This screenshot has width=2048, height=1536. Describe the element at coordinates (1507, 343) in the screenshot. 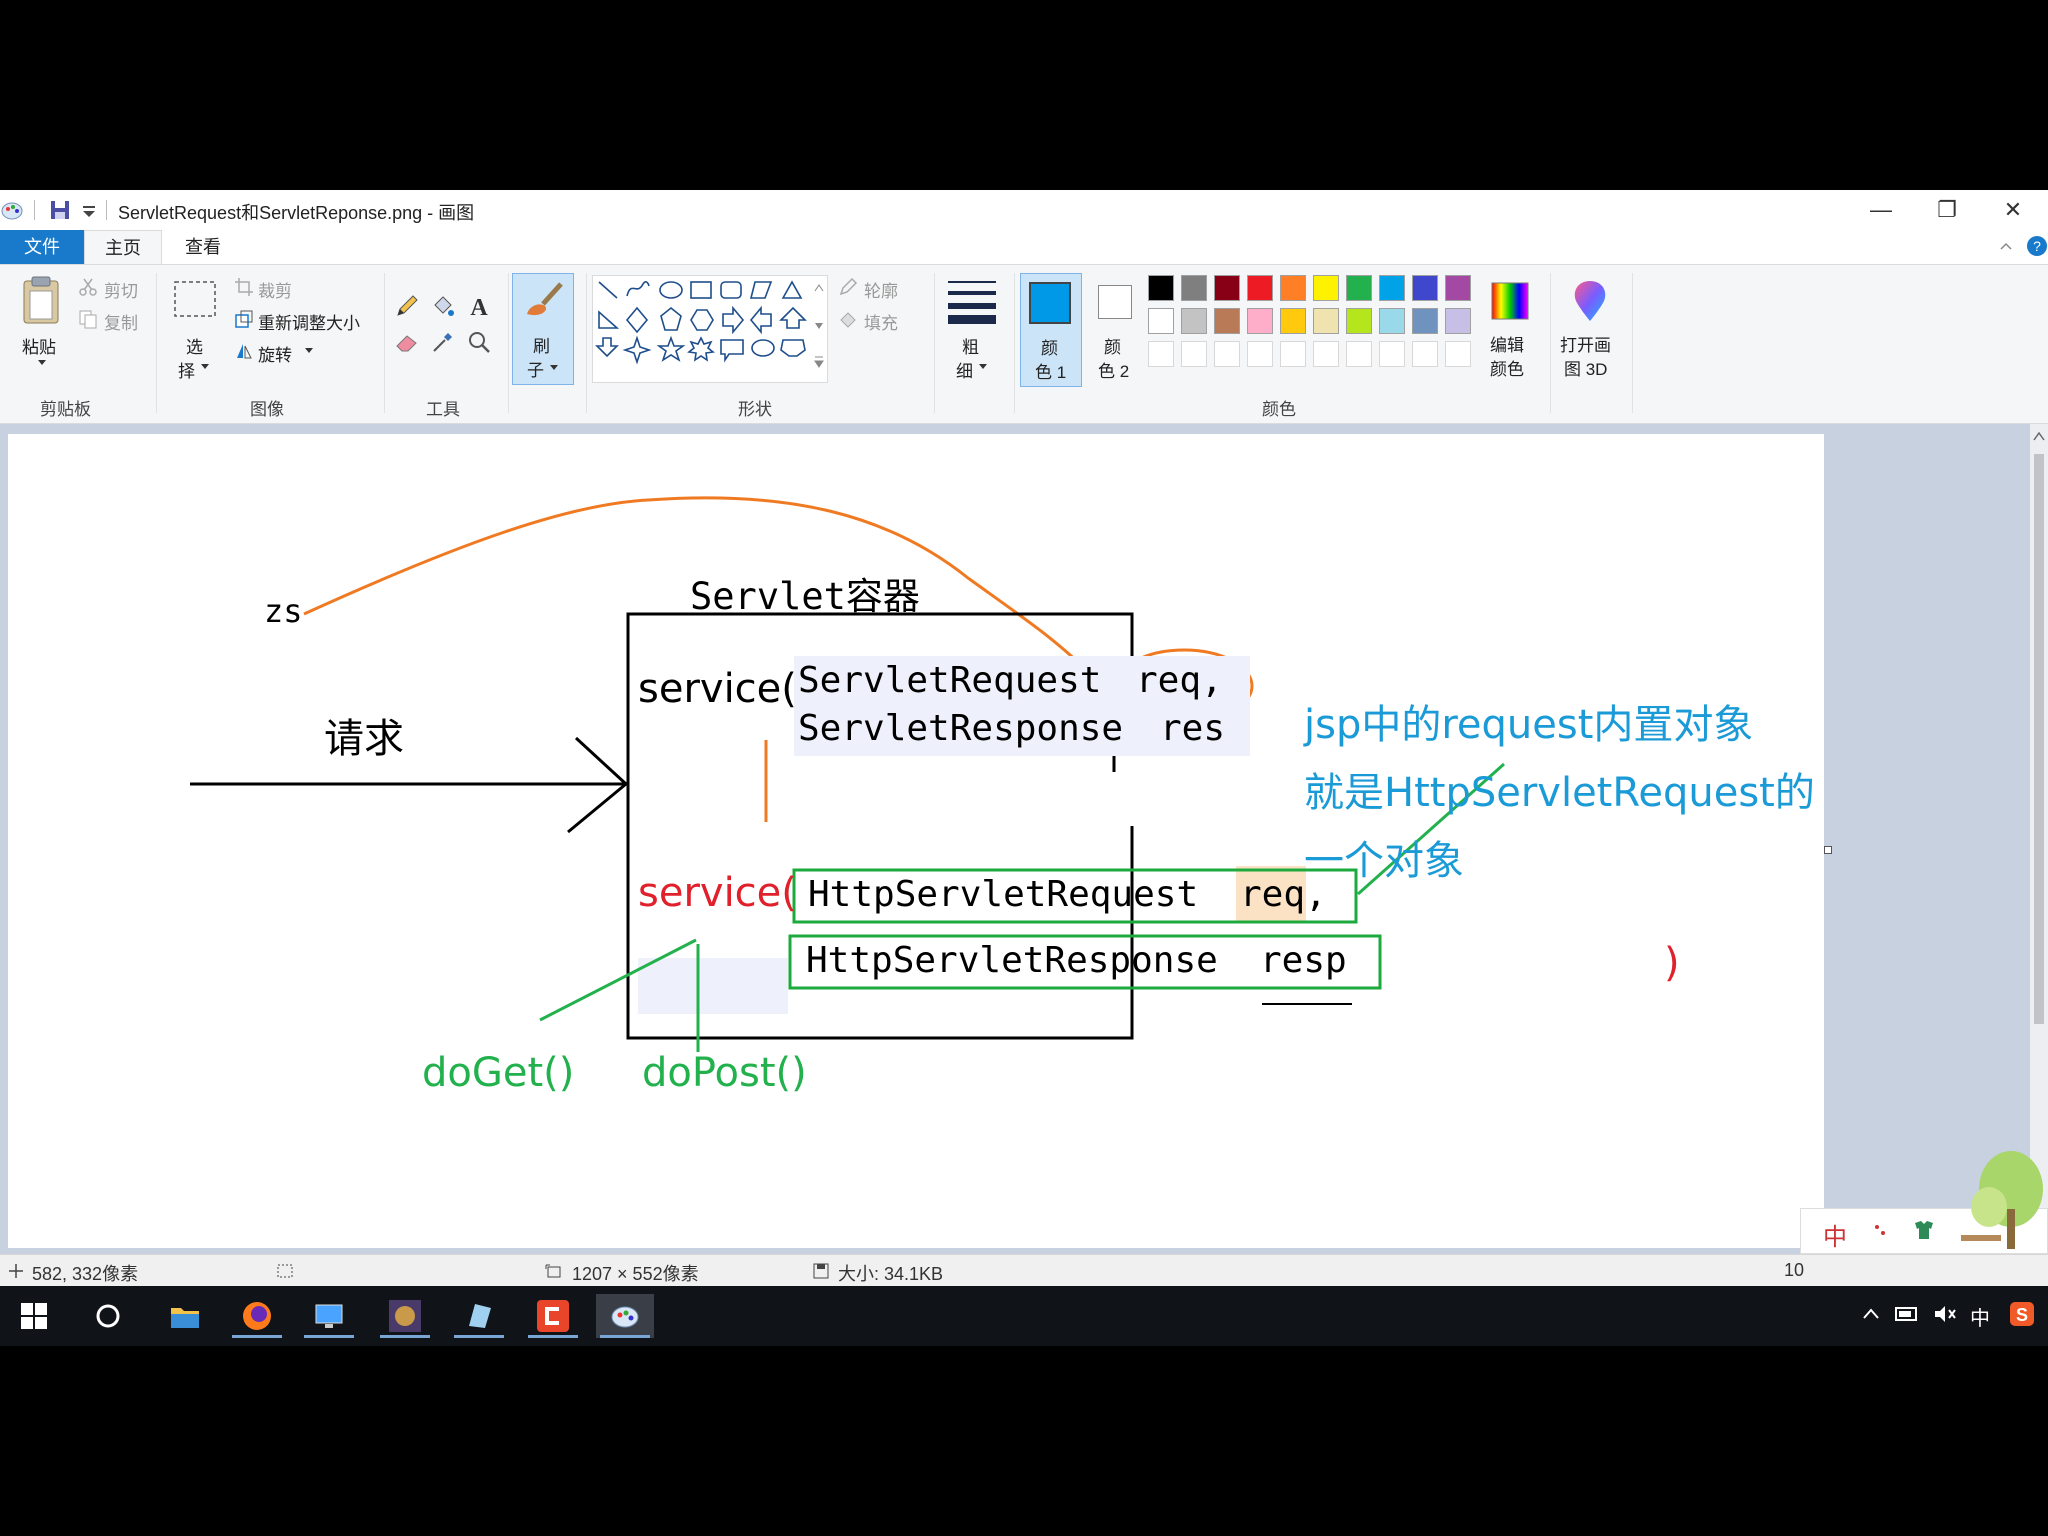

I see `edit-colors-label-top: 编辑` at that location.